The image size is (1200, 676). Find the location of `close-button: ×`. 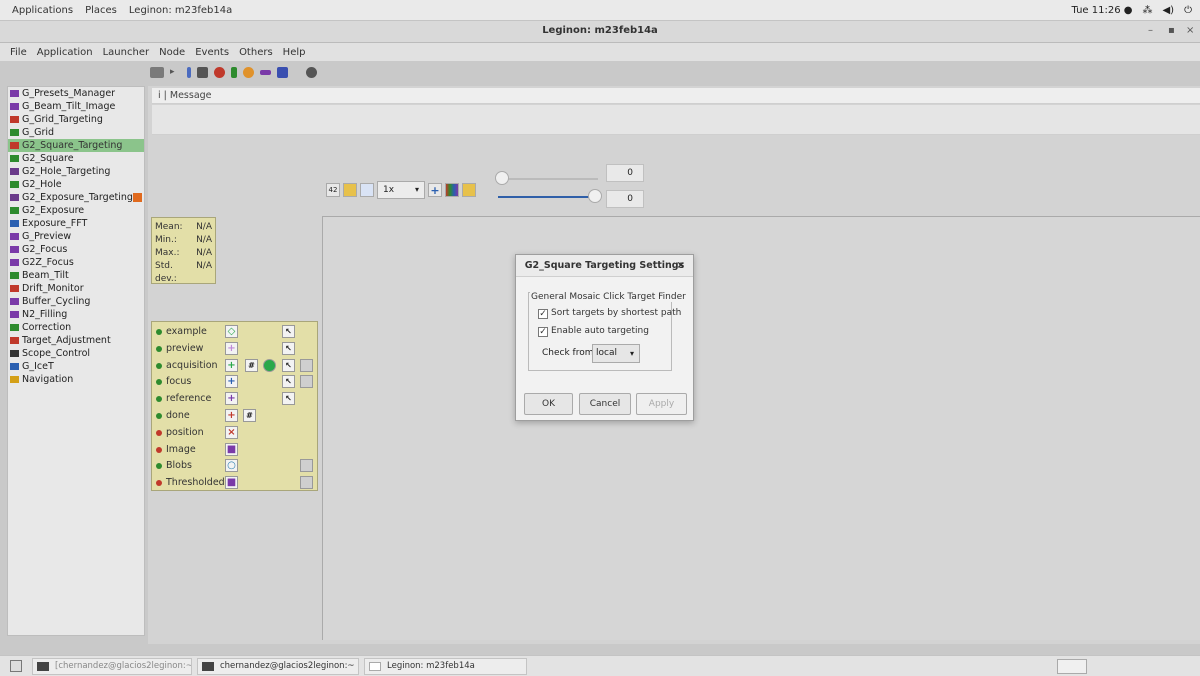

close-button: × is located at coordinates (1190, 30).